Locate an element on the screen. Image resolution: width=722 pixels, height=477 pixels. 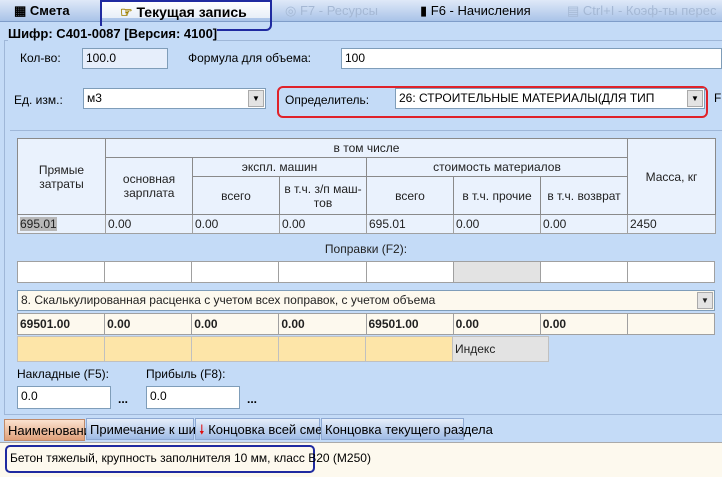
col-materials-all: всего is located at coordinates (410, 195).